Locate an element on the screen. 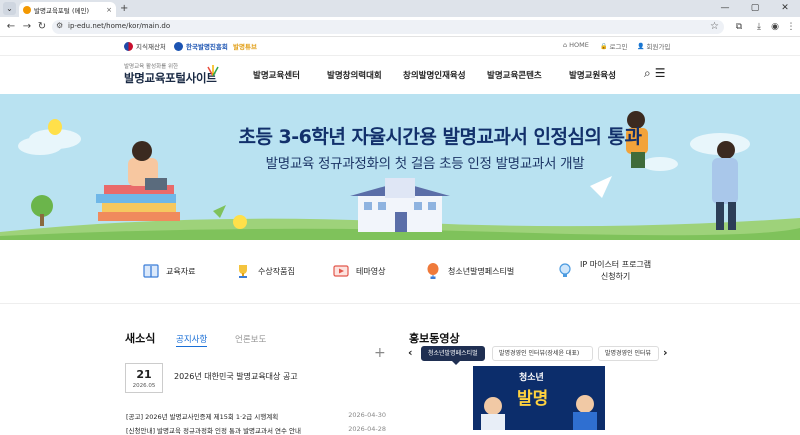 This screenshot has height=435, width=800. gnb-item-talent: 창의발명인재육성 is located at coordinates (434, 75).